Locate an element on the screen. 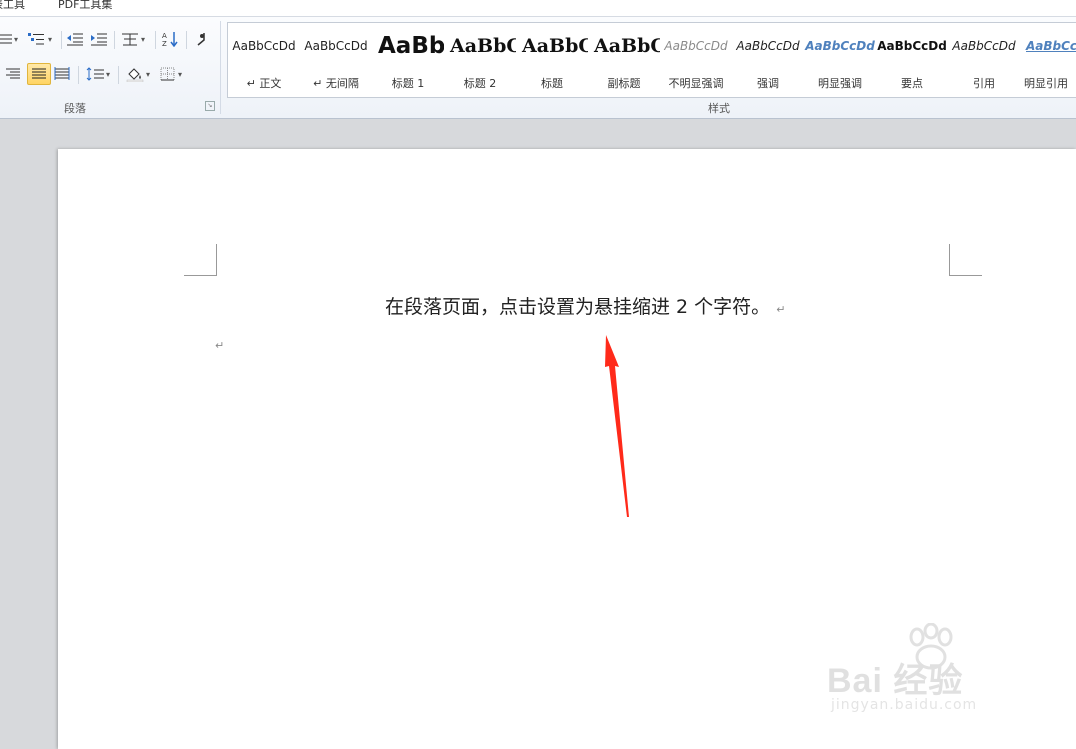 This screenshot has width=1076, height=749. crop-mark-right is located at coordinates (965, 260).